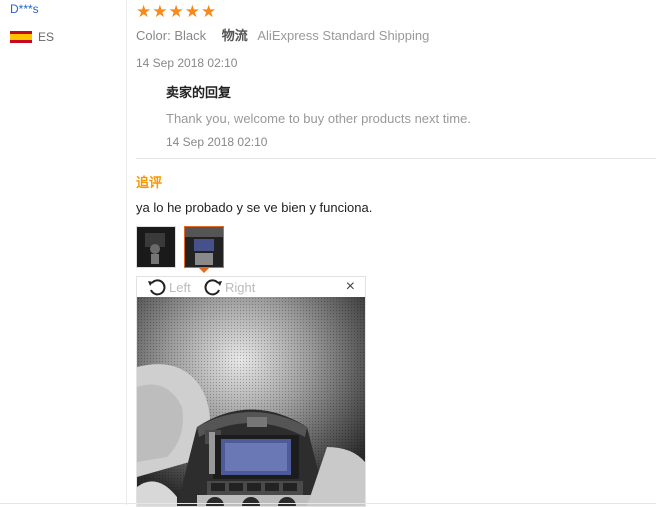  Describe the element at coordinates (251, 401) in the screenshot. I see `review-photo-large` at that location.